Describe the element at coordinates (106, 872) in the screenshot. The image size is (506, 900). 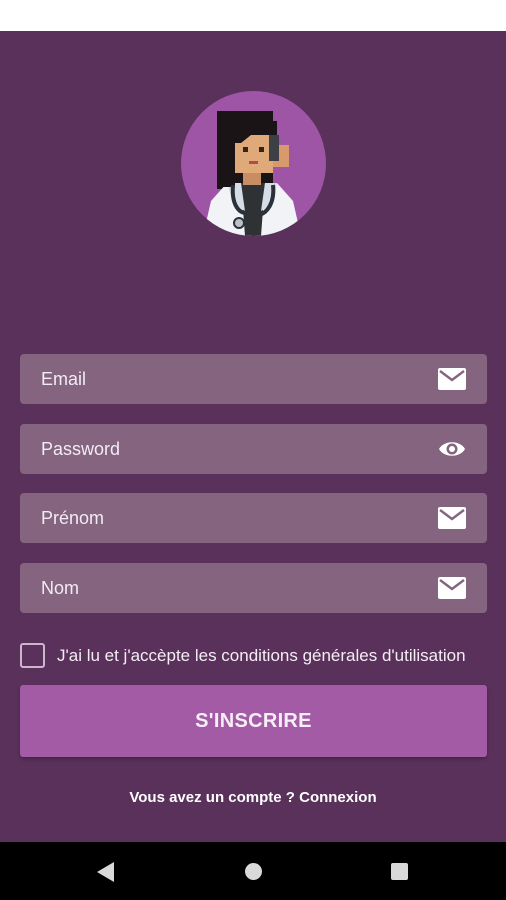
I see `back-icon` at that location.